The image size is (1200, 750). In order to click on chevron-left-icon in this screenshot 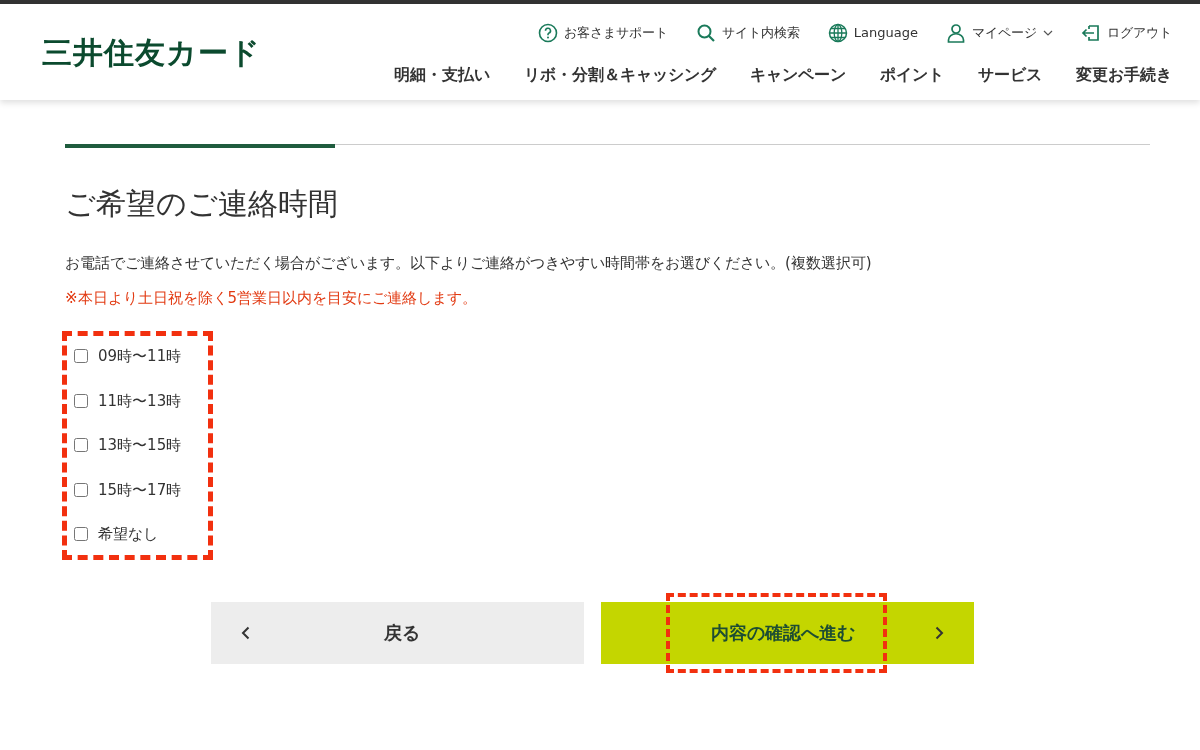, I will do `click(245, 632)`.